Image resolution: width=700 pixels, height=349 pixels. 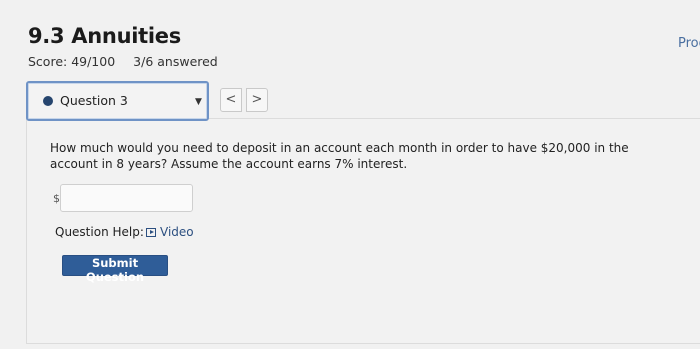 What do you see at coordinates (104, 36) in the screenshot?
I see `page-title: 9.3 Annuities` at bounding box center [104, 36].